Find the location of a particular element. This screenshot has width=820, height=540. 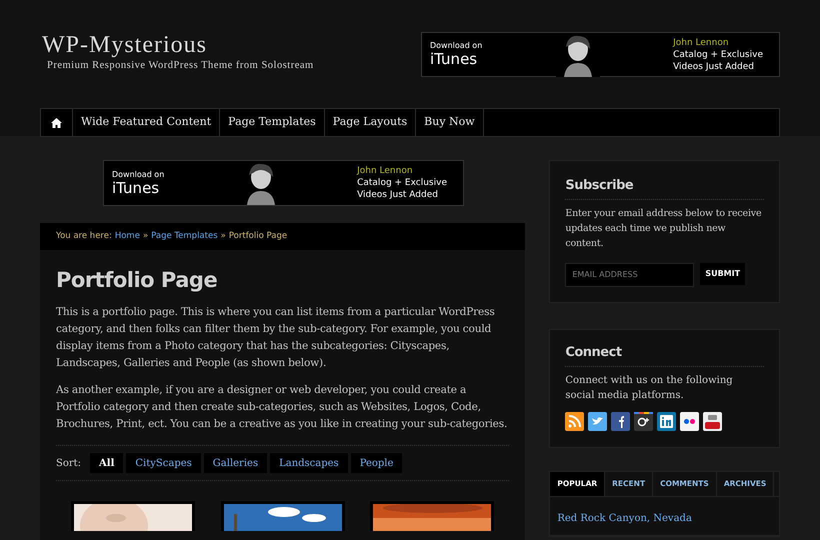

site-title: WP-Mysterious is located at coordinates (178, 45).